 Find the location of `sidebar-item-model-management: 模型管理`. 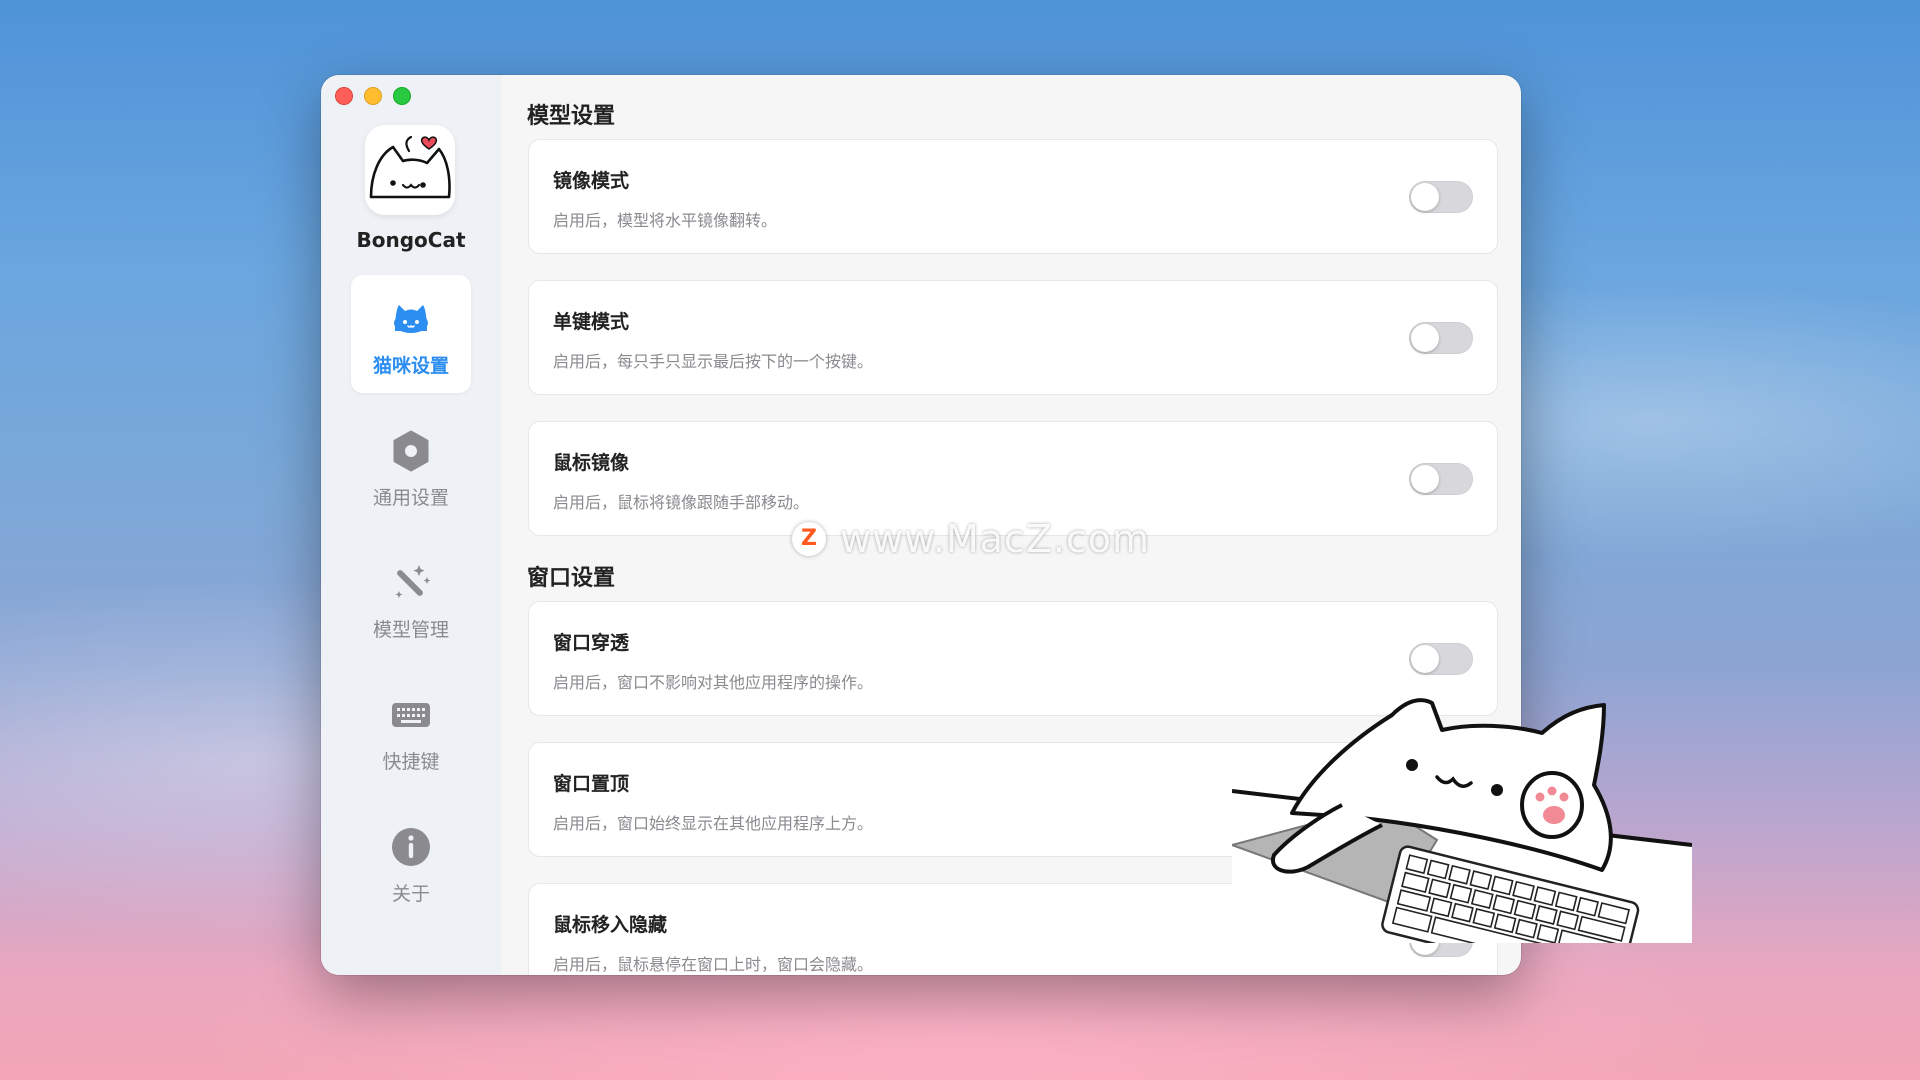

sidebar-item-model-management: 模型管理 is located at coordinates (411, 598).